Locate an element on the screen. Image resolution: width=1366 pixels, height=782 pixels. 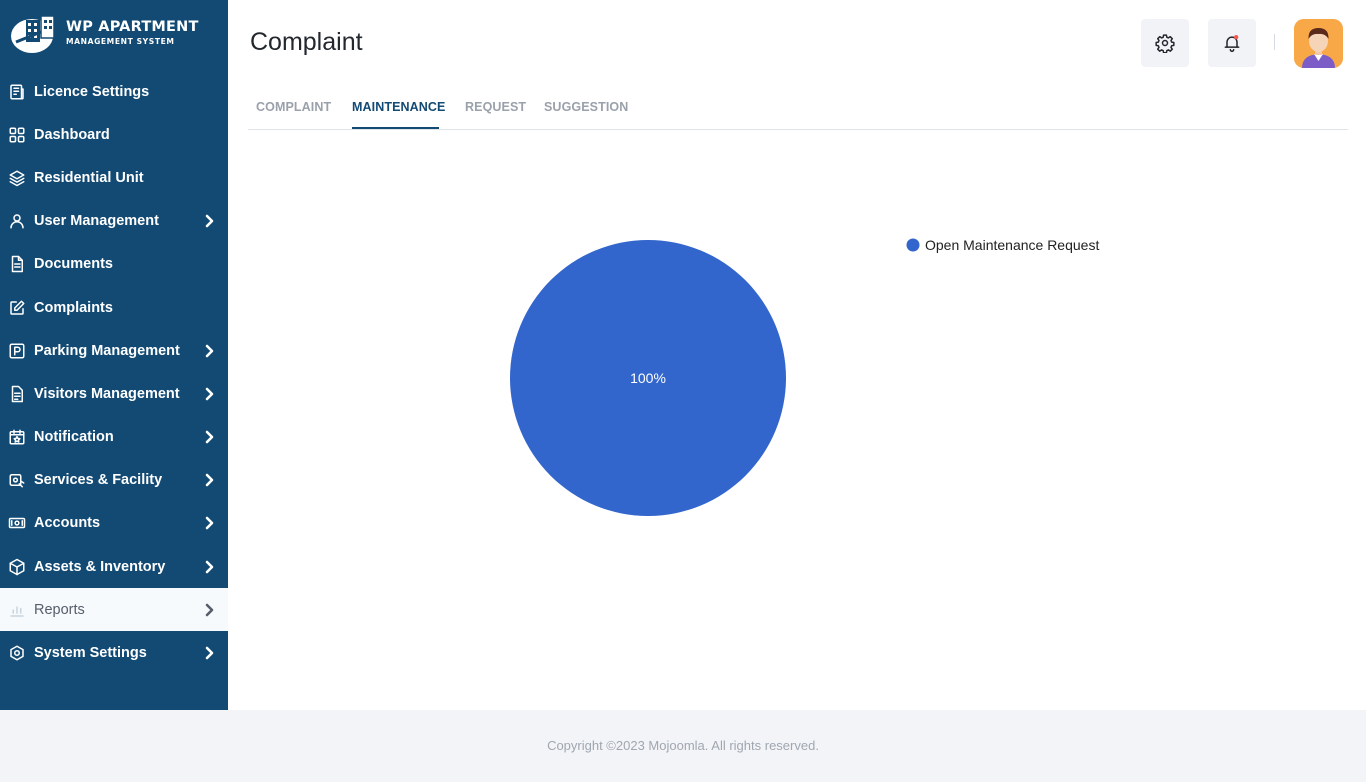
pie-slice-label: 100% is located at coordinates (648, 378).